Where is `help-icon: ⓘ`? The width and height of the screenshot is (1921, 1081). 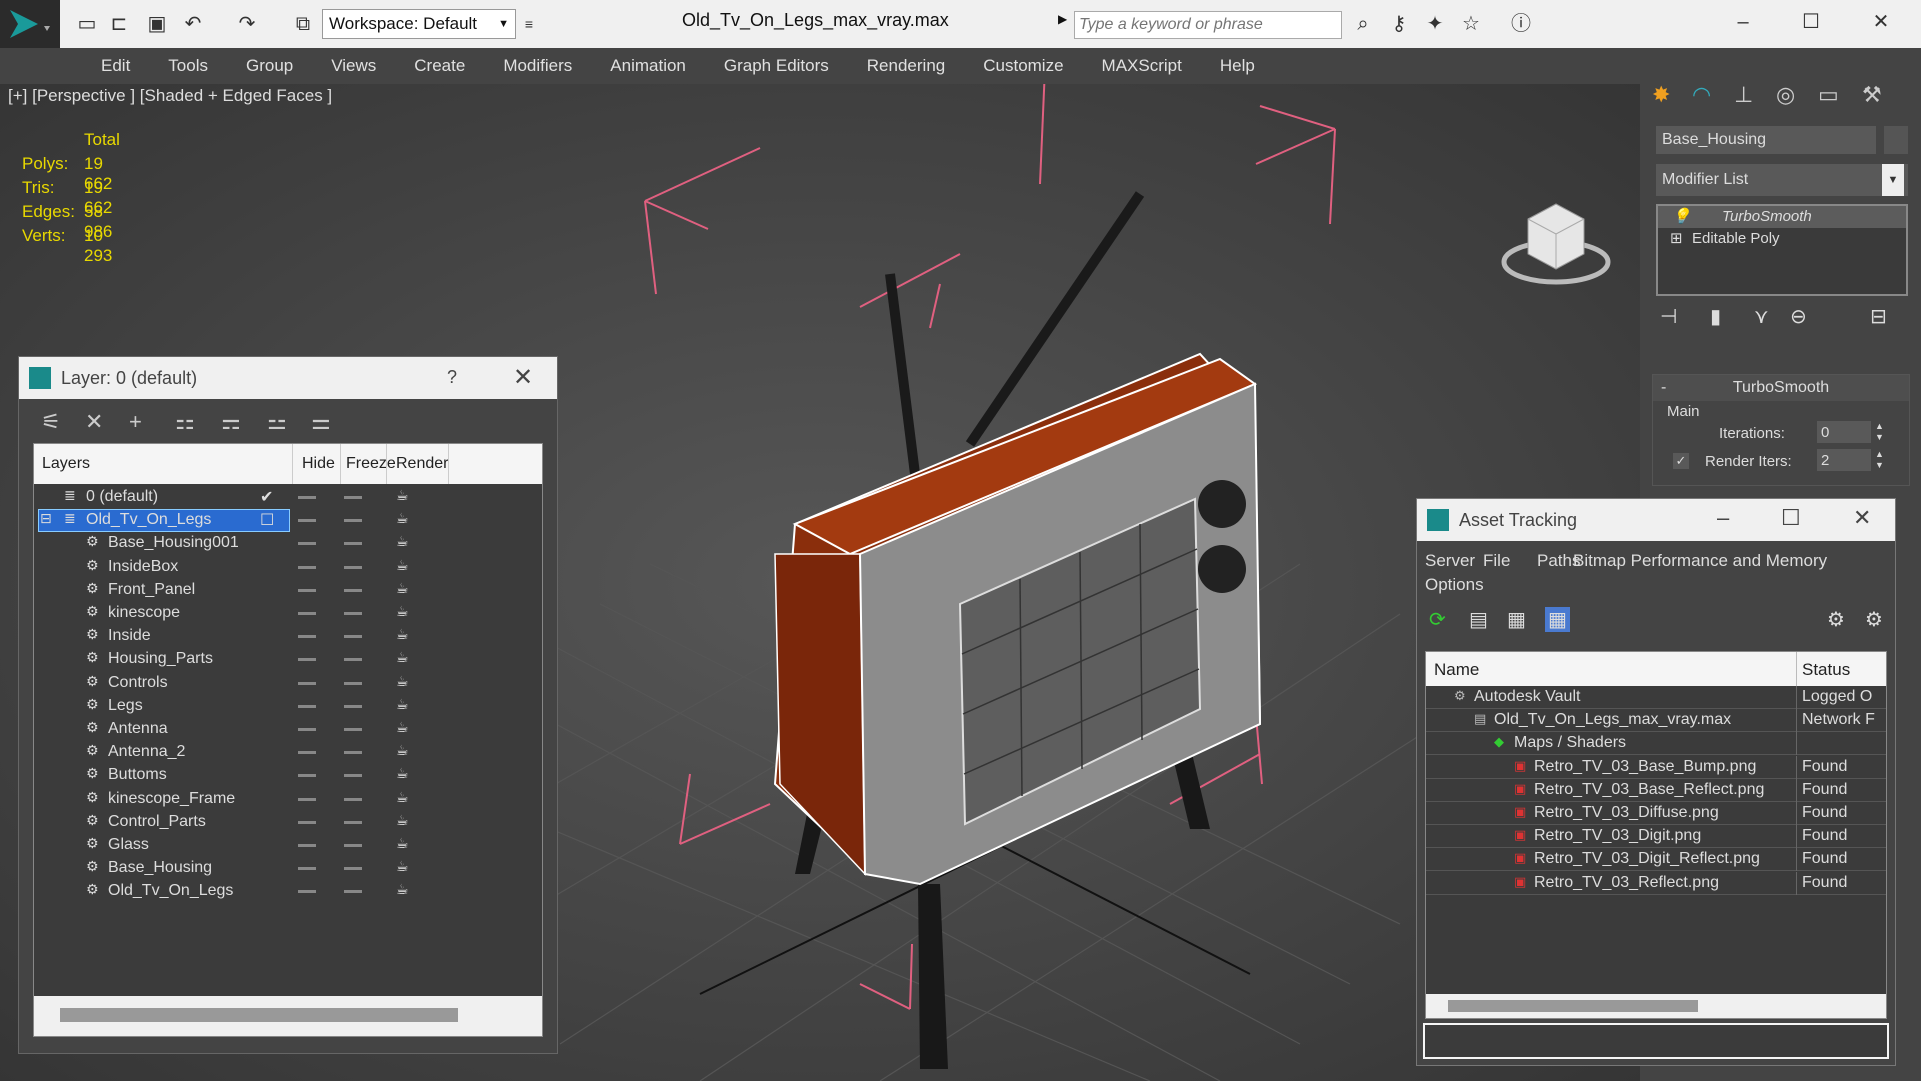 help-icon: ⓘ is located at coordinates (1521, 24).